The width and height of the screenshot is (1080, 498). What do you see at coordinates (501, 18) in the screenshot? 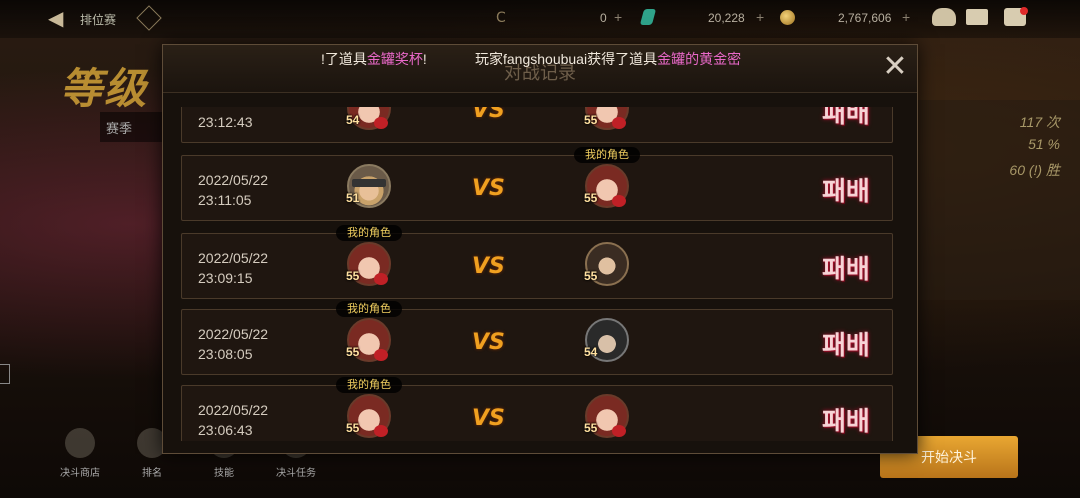
I see `currency-c-icon: C` at bounding box center [501, 18].